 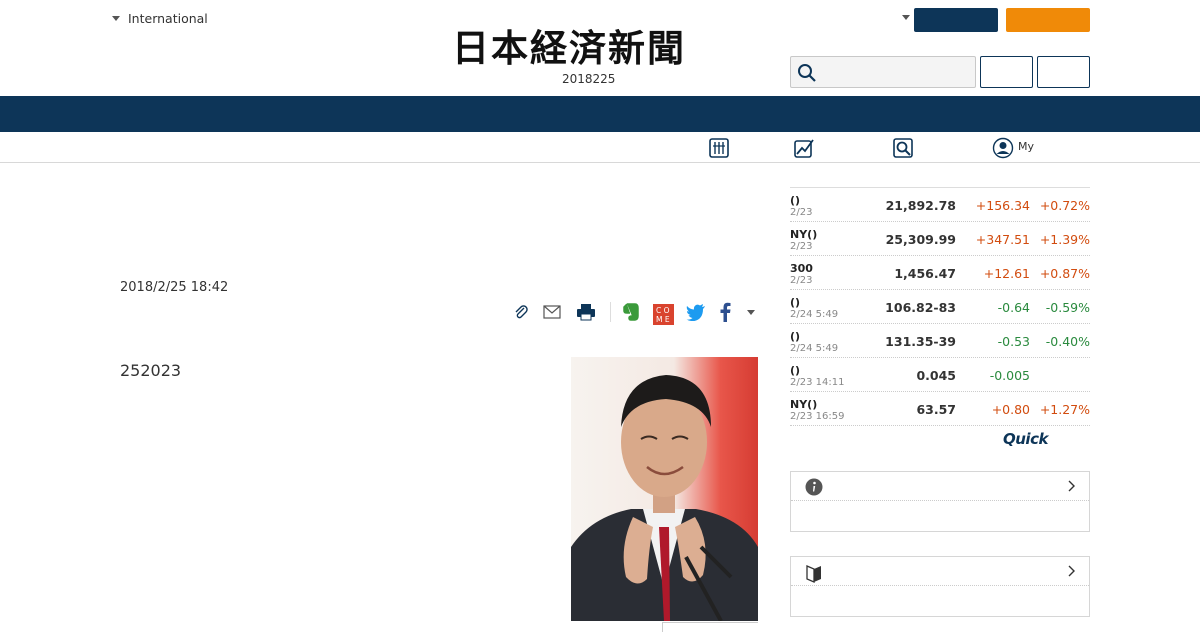 I want to click on market-row: () 2/24 5:49 131.35-39 -0.53 -0.40%, so click(x=940, y=341).